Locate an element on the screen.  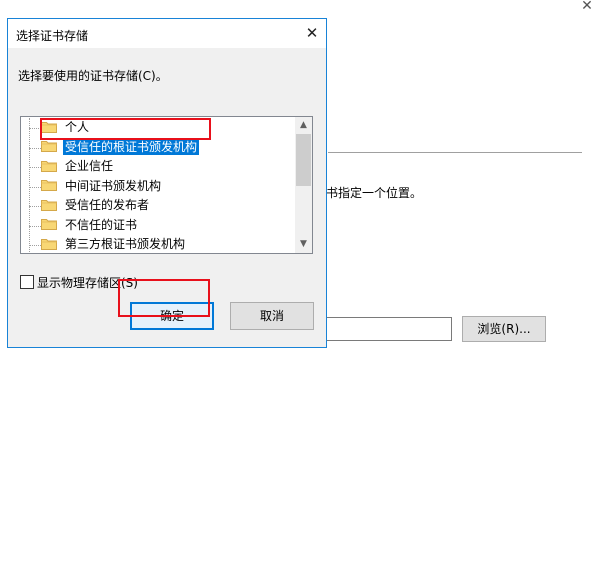
scroll-down-arrow-icon: ▼ is located at coordinates (303, 244).